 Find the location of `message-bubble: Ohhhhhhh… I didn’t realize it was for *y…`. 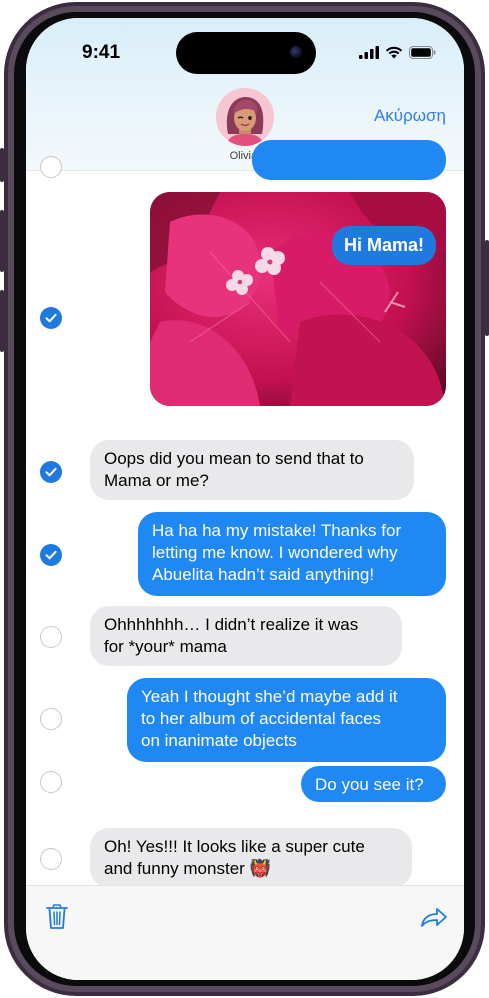

message-bubble: Ohhhhhhh… I didn’t realize it was for *y… is located at coordinates (246, 636).